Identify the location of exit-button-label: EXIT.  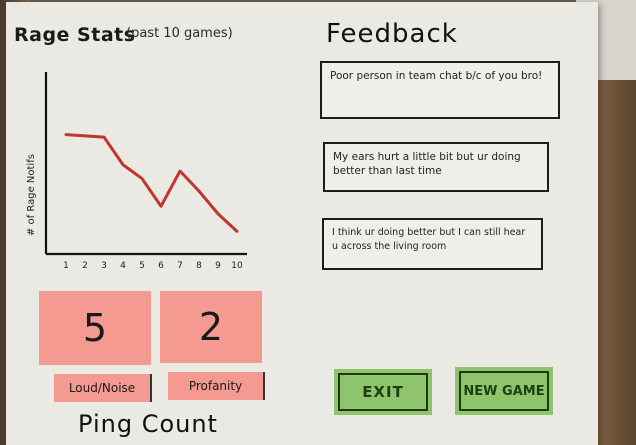
(383, 392).